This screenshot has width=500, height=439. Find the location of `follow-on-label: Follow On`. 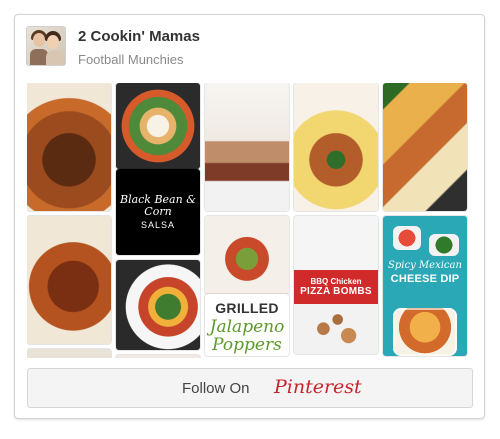

follow-on-label: Follow On is located at coordinates (216, 388).